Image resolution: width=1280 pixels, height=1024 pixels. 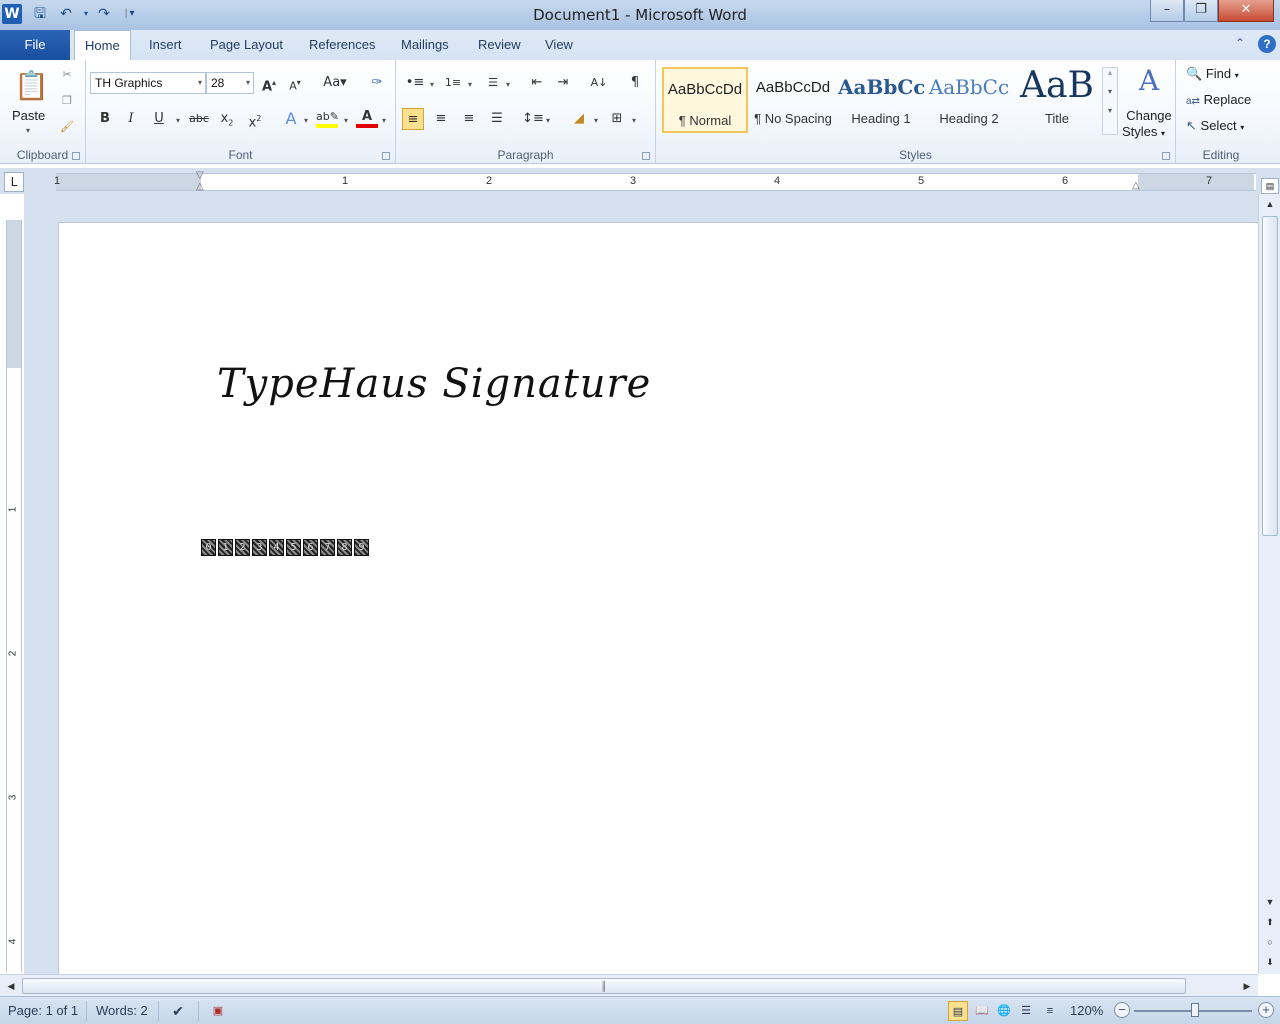 What do you see at coordinates (705, 100) in the screenshot?
I see `style-normal: AaBbCcDd ¶ Normal` at bounding box center [705, 100].